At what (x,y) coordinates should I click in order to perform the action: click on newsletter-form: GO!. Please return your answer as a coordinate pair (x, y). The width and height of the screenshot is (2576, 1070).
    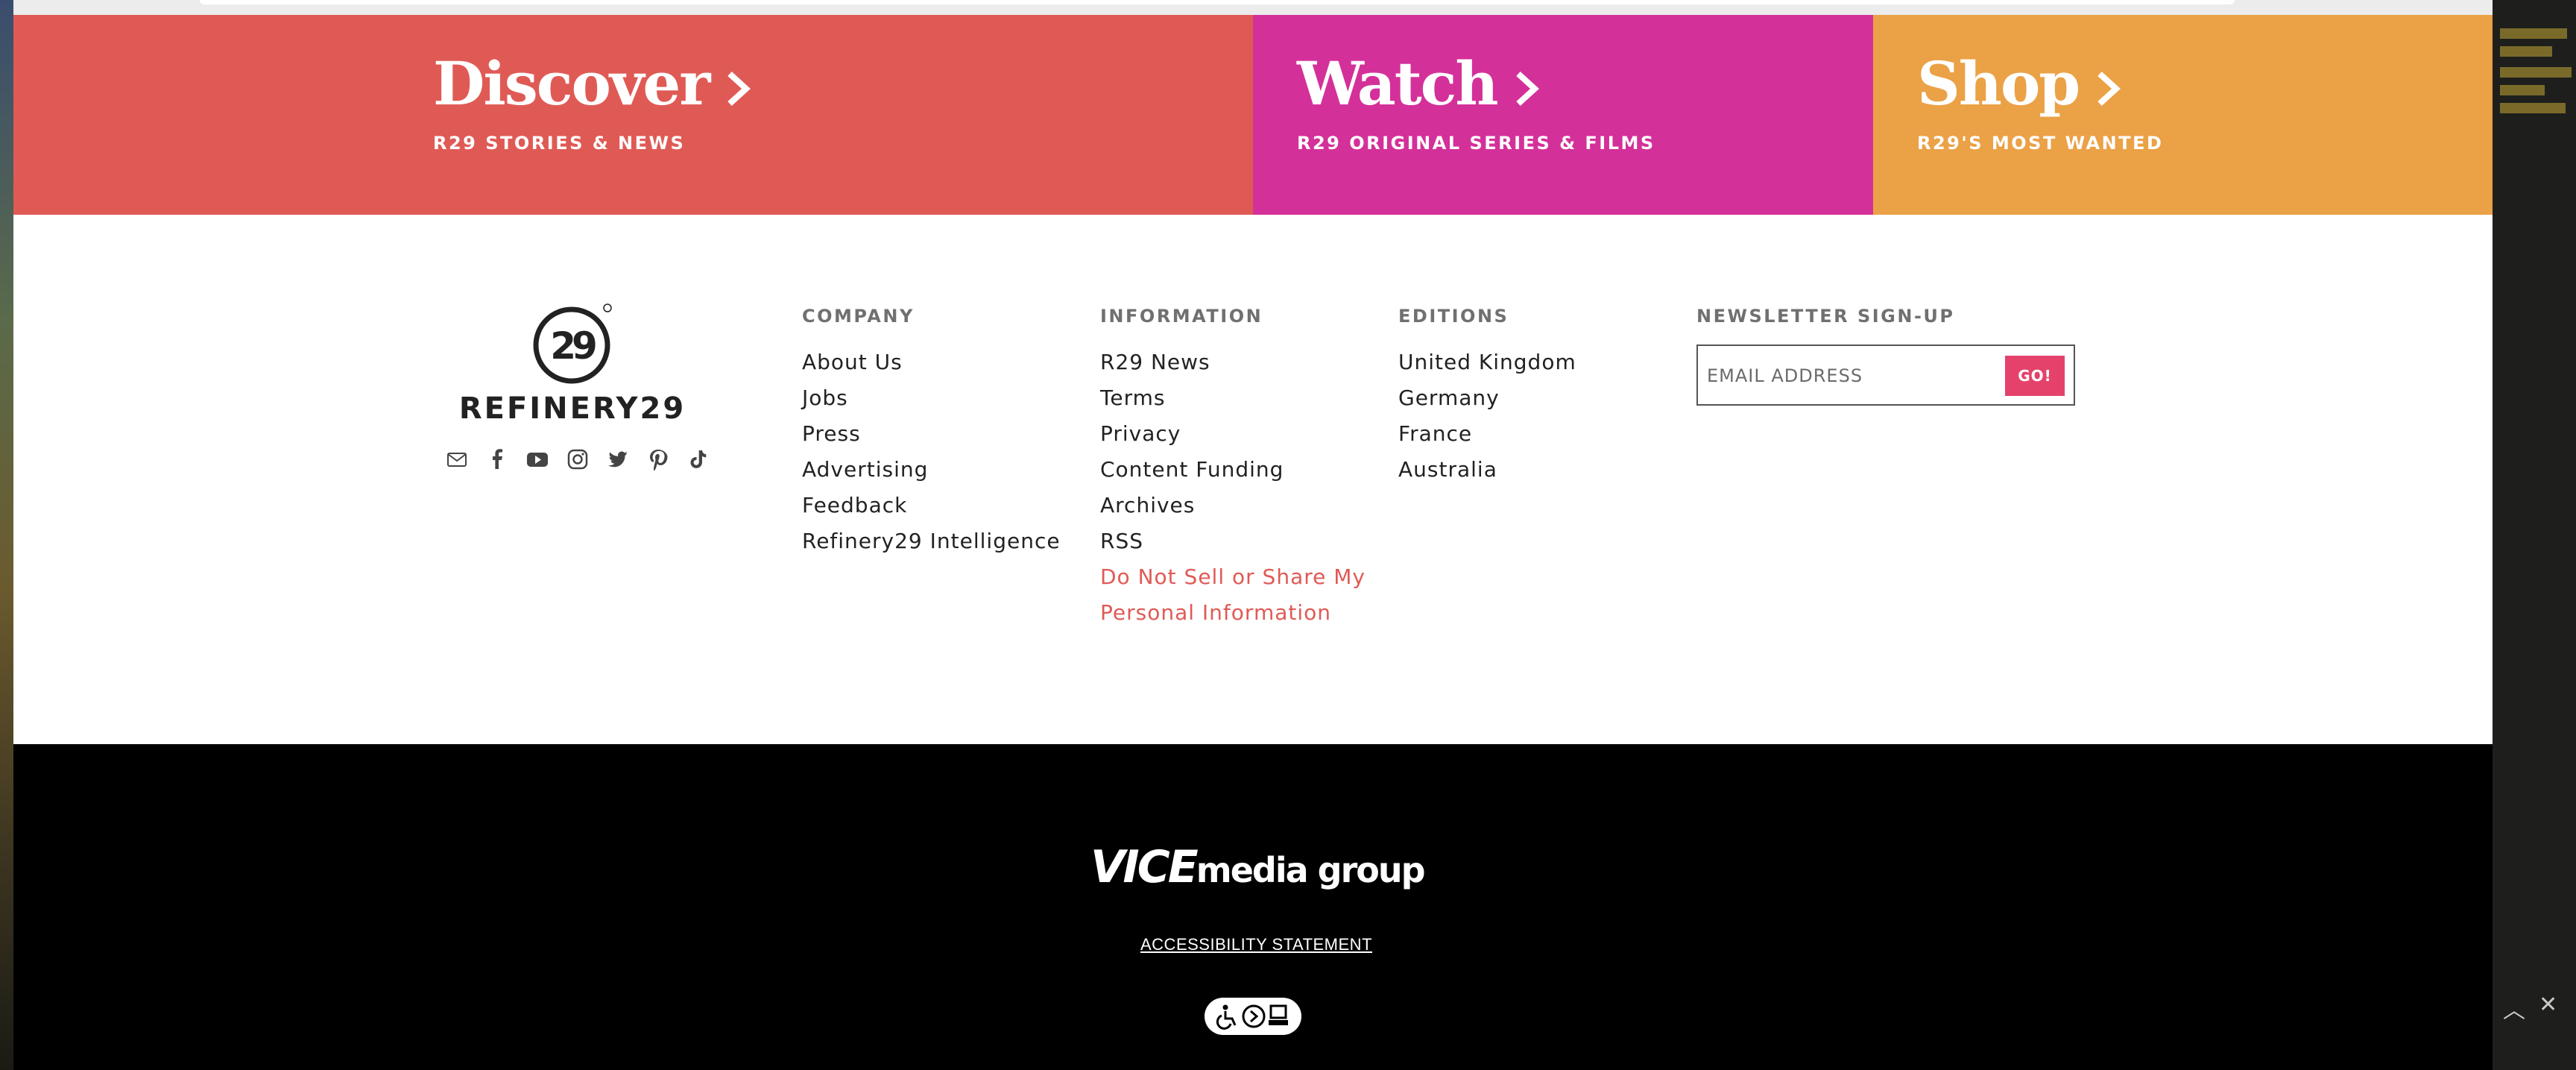
    Looking at the image, I should click on (1886, 375).